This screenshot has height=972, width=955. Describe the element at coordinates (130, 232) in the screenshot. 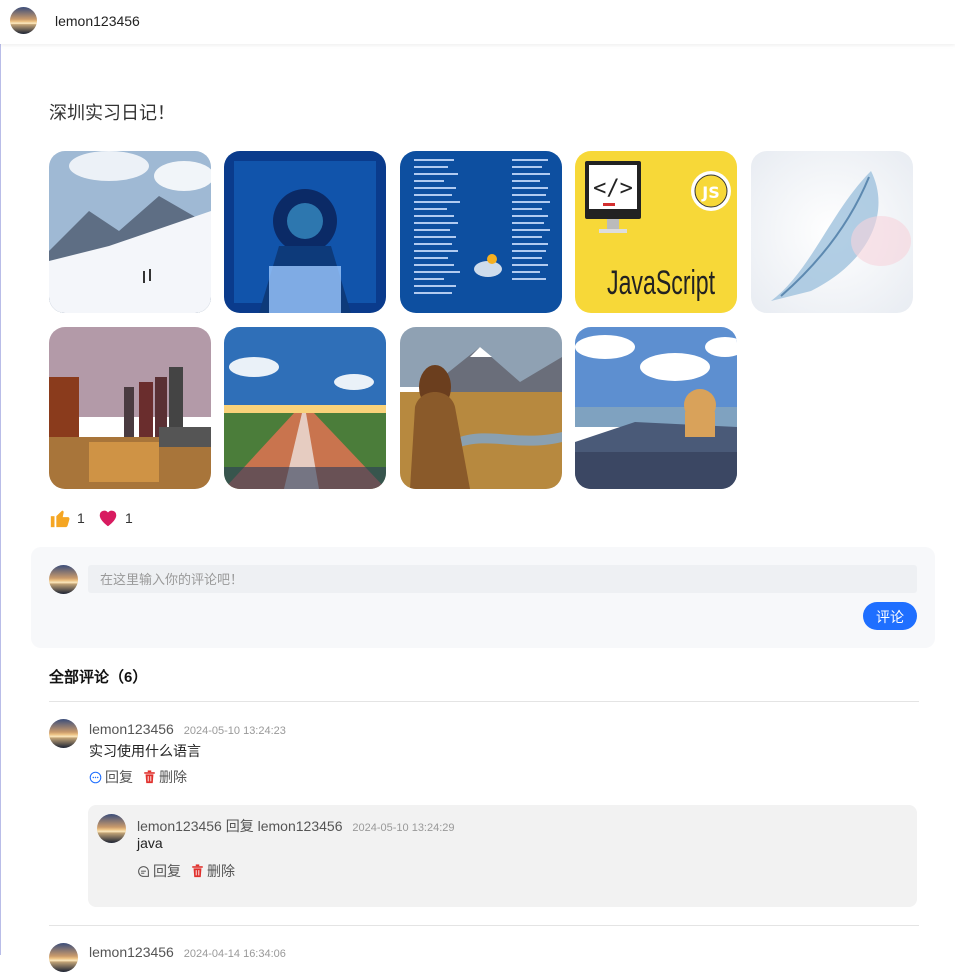

I see `post-image-snow-mountain` at that location.